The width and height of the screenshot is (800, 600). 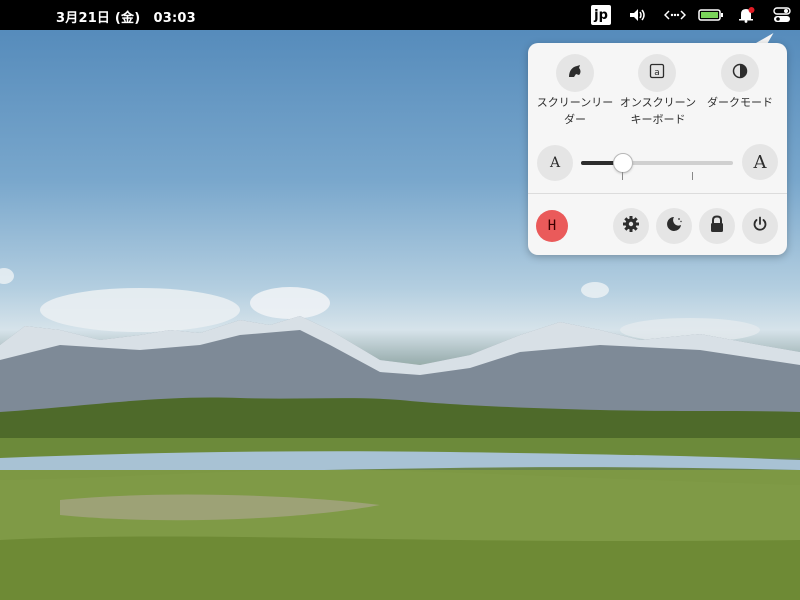 I want to click on lock-button, so click(x=717, y=226).